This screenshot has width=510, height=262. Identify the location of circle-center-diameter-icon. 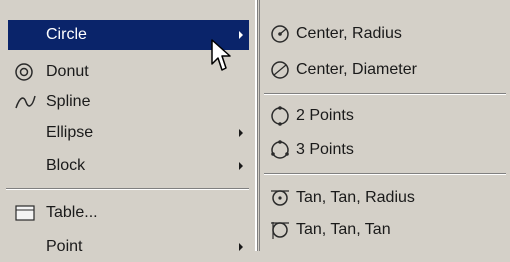
(280, 70).